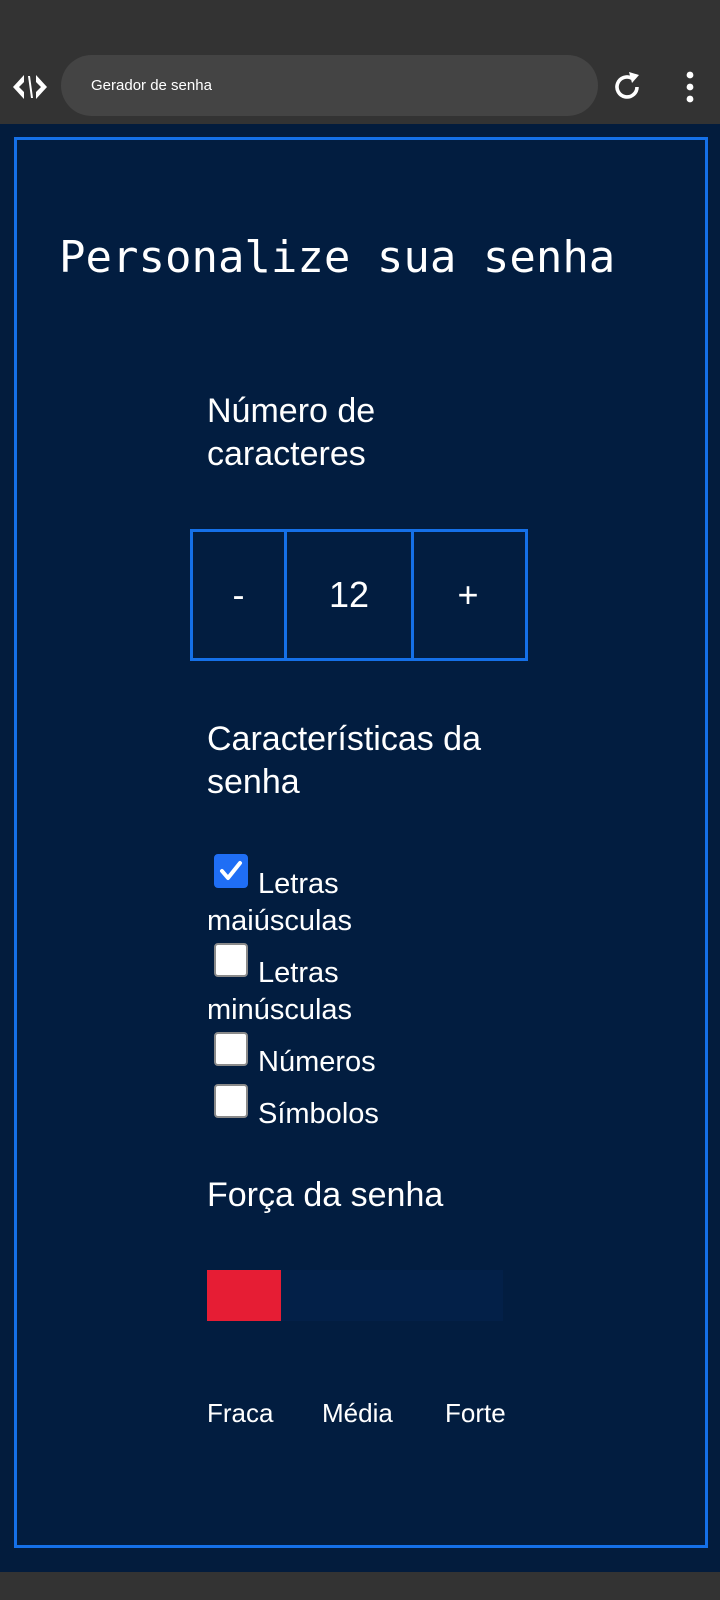 The height and width of the screenshot is (1600, 720). I want to click on browser-toolbar: Gerador de senha, so click(360, 87).